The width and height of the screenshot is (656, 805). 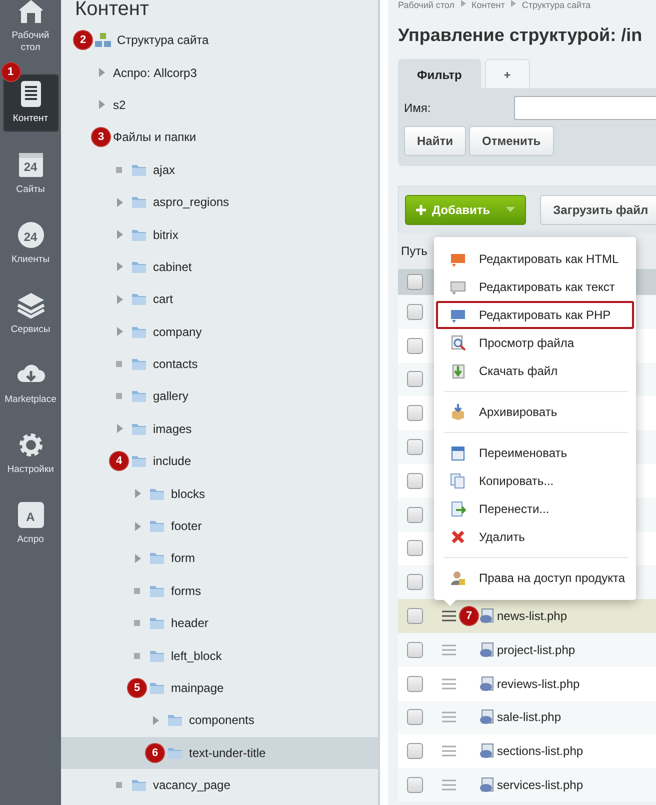 I want to click on table-row: project-list.php, so click(x=527, y=649).